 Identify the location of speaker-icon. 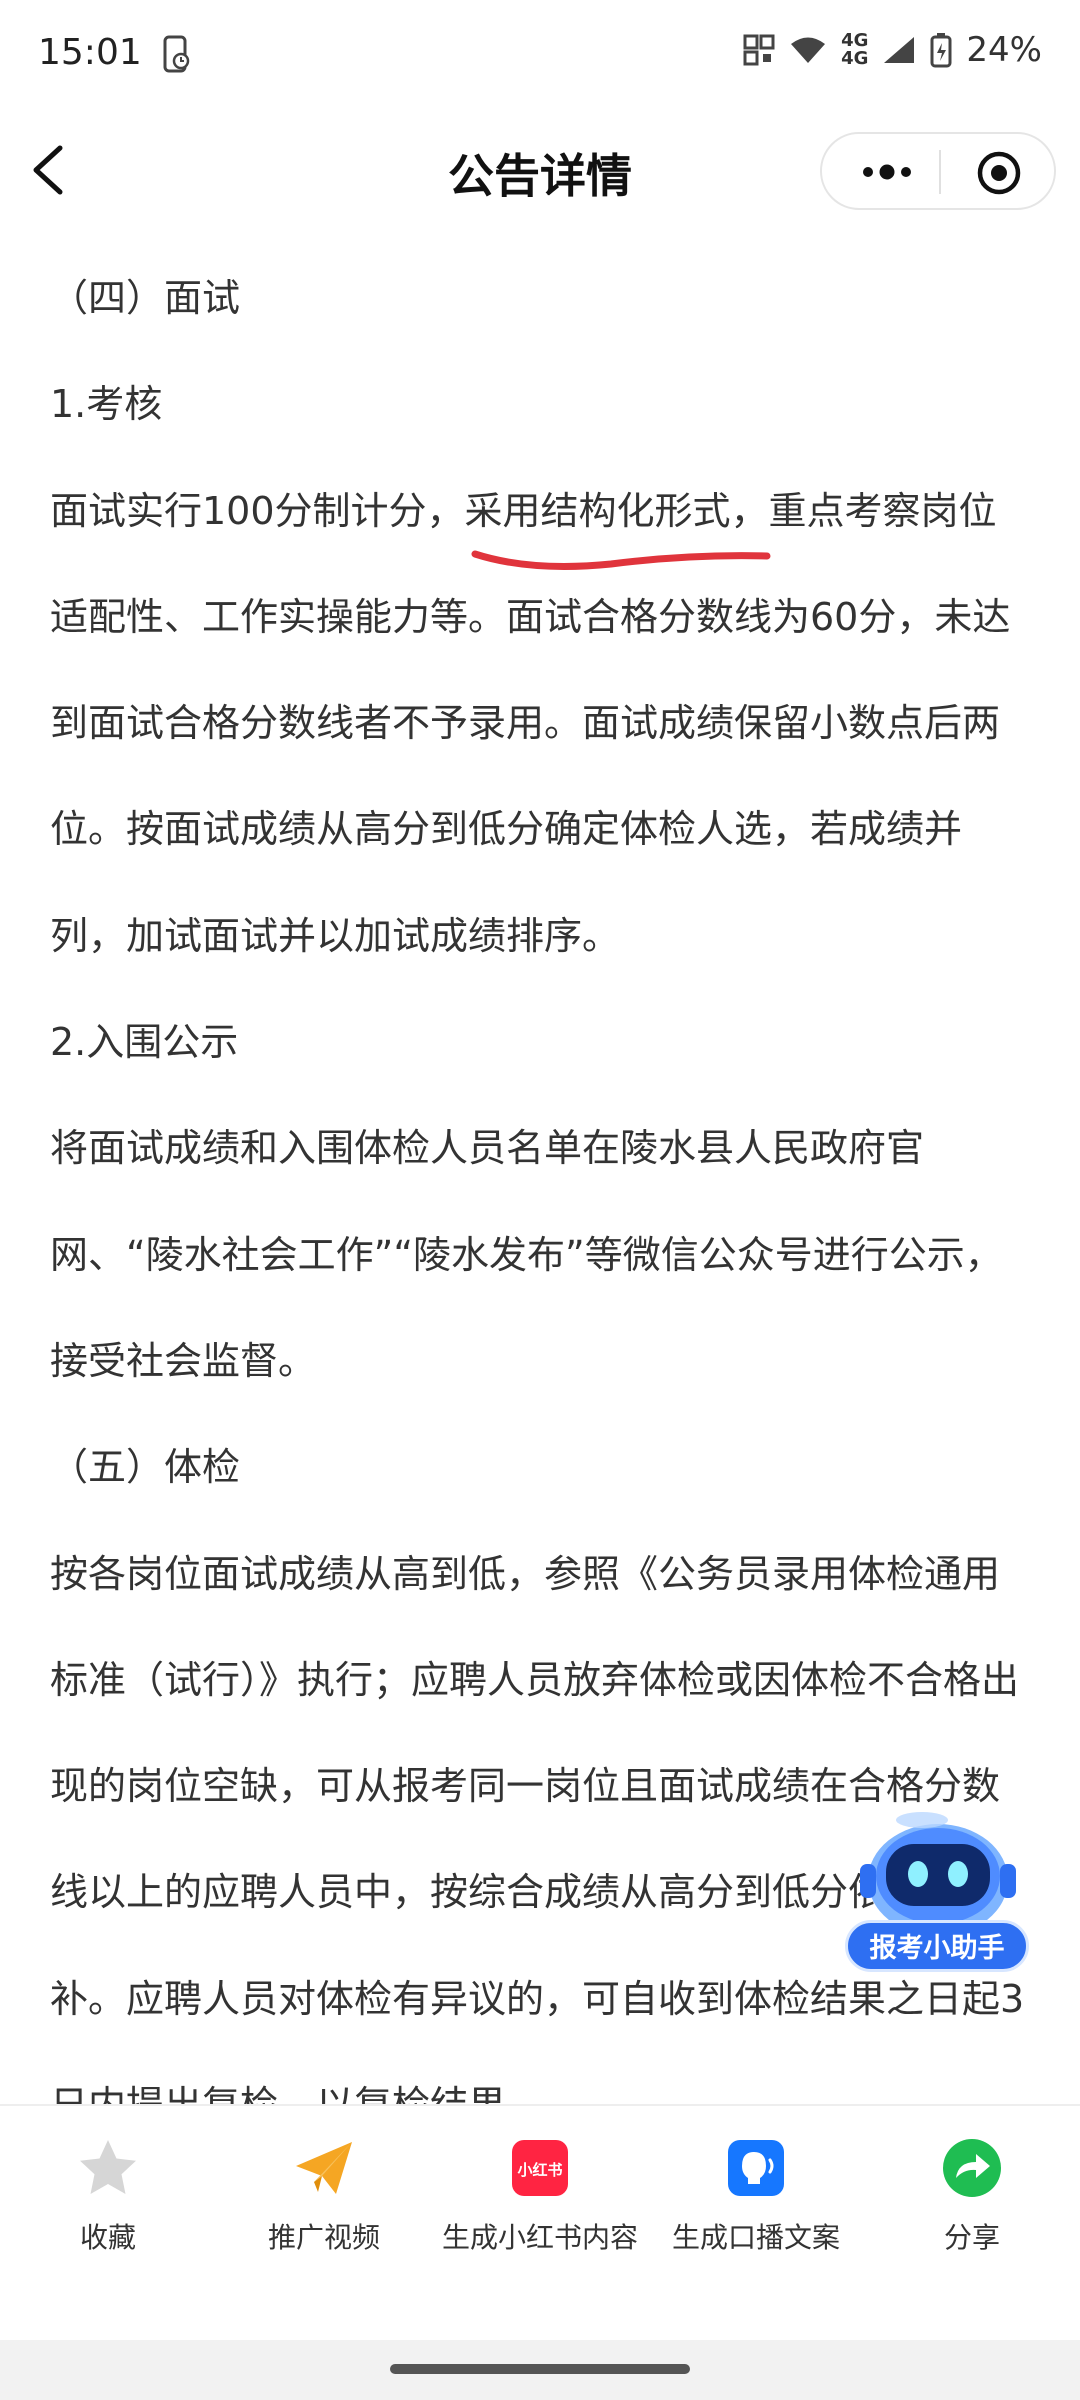
(756, 2168).